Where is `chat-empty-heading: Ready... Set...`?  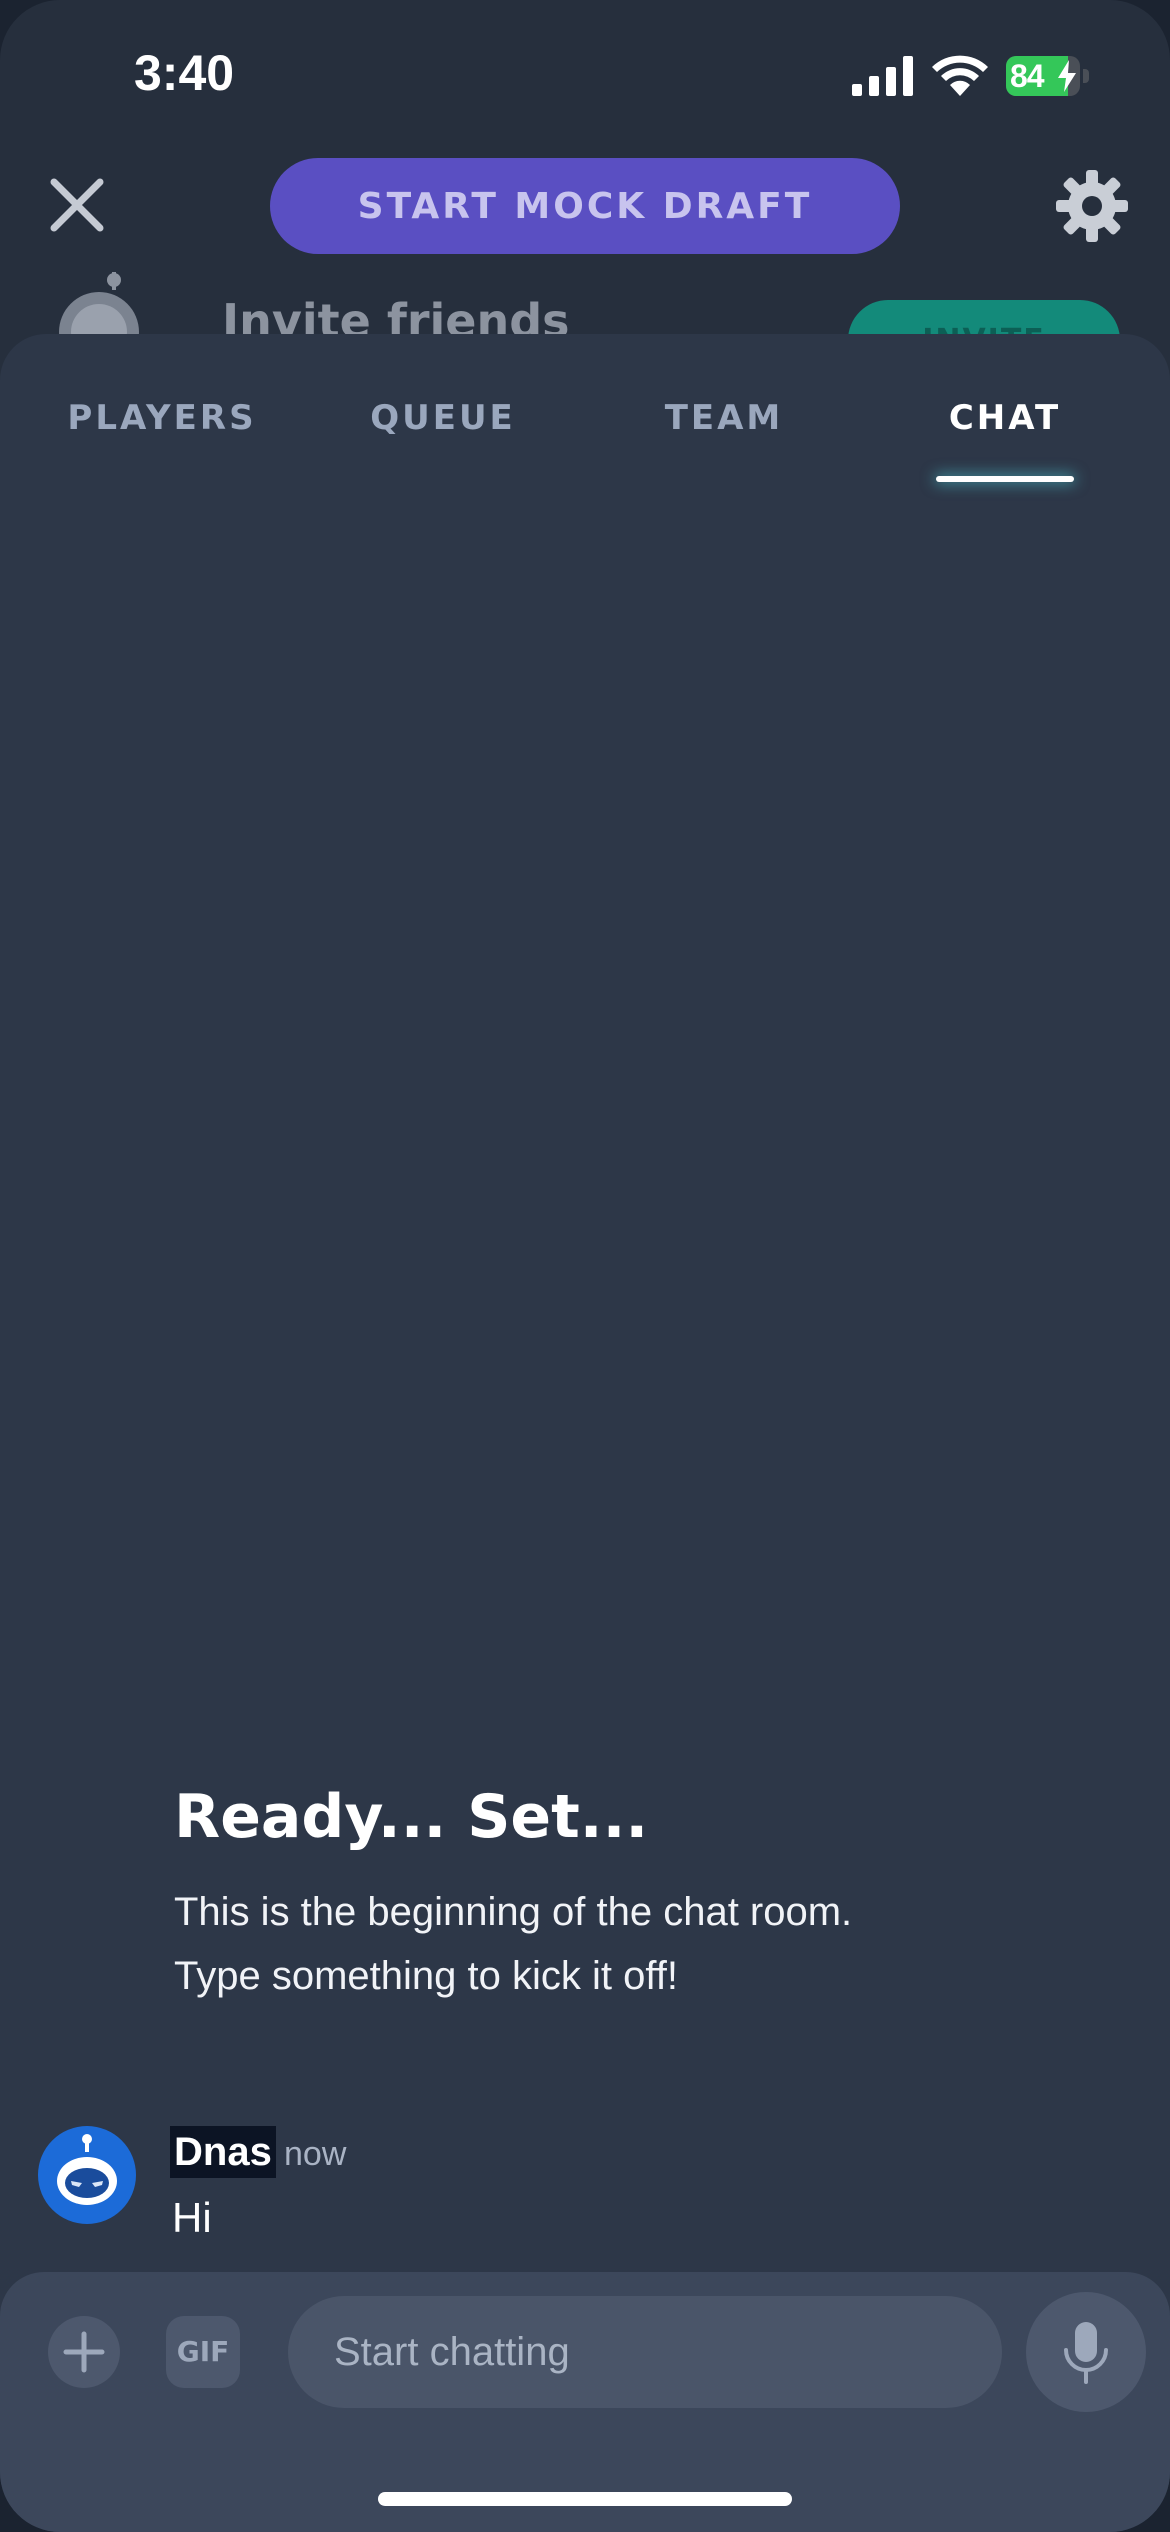 chat-empty-heading: Ready... Set... is located at coordinates (411, 1817).